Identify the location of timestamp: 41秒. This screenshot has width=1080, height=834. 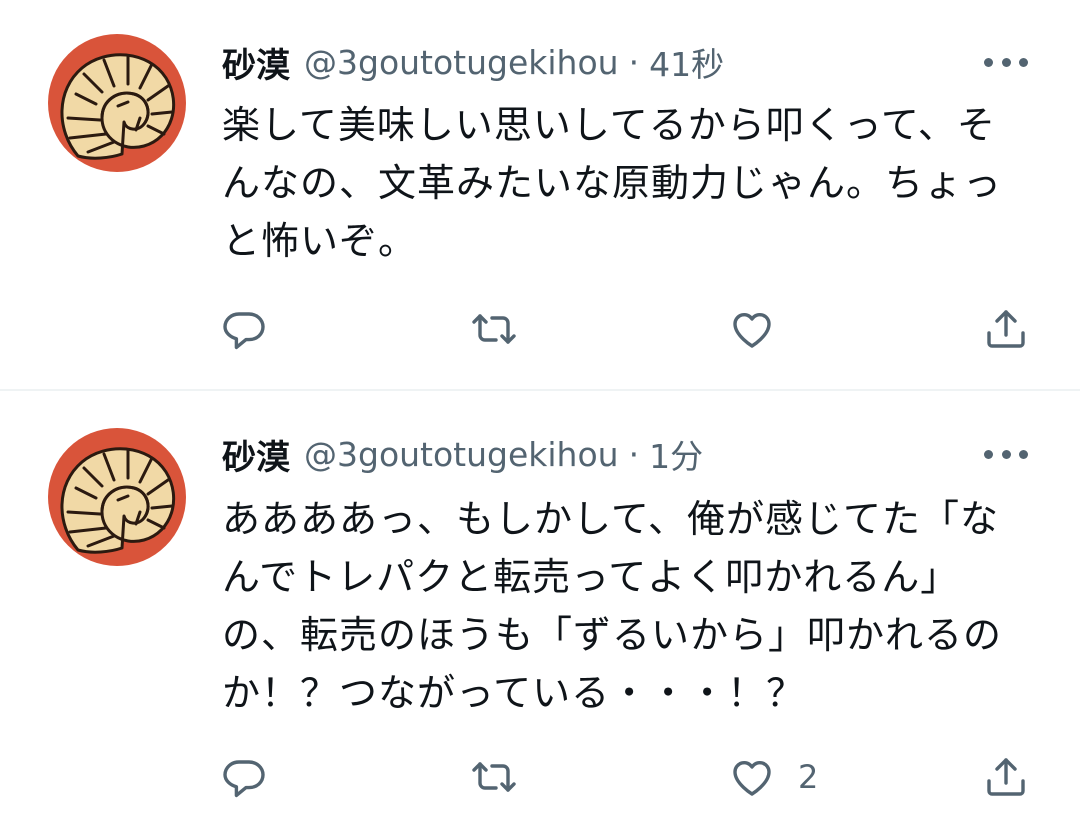
(686, 62).